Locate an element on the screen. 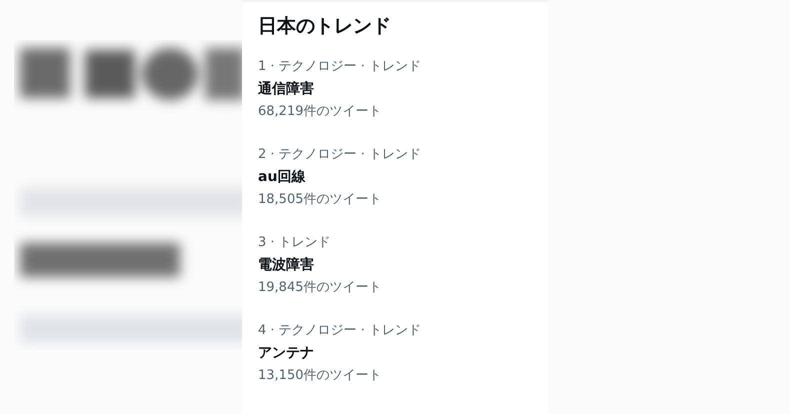  trend-name: アンテナ is located at coordinates (286, 353).